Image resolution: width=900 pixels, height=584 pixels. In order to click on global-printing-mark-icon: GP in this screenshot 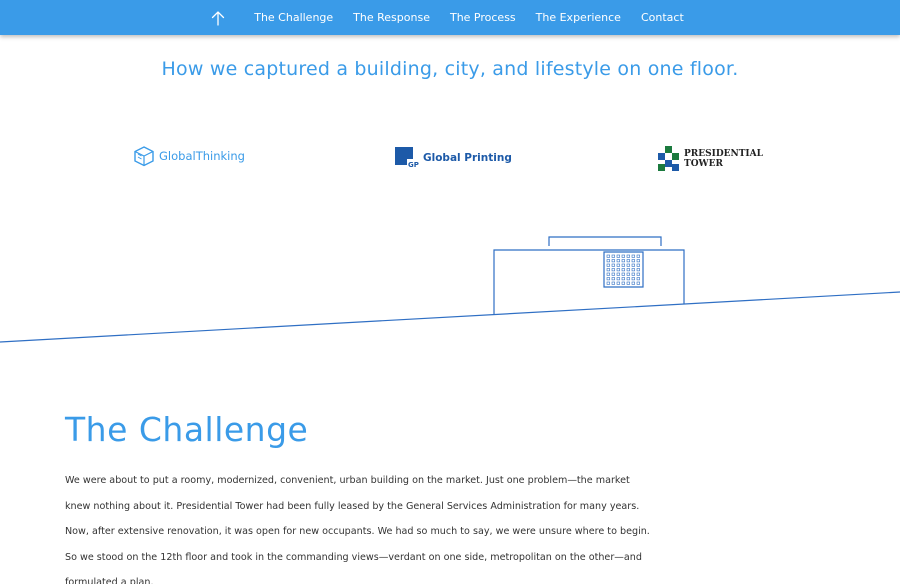, I will do `click(407, 158)`.